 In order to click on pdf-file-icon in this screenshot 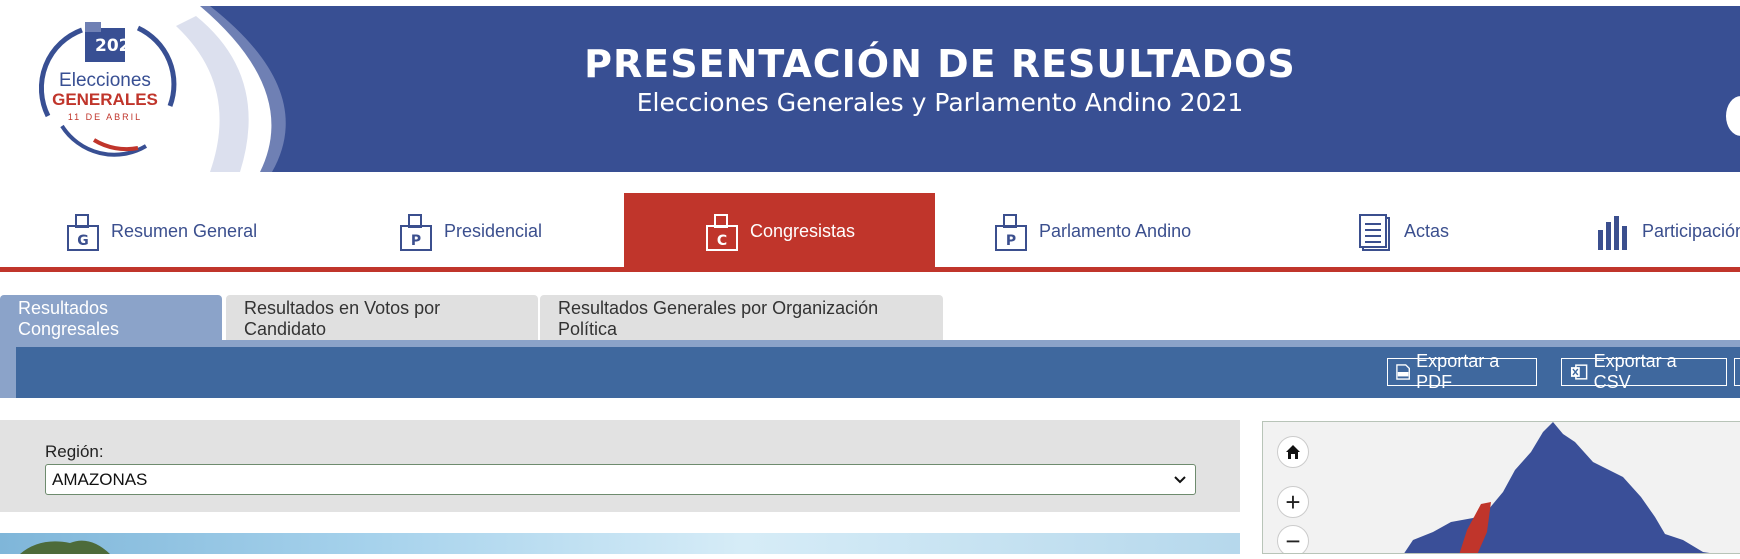, I will do `click(1403, 372)`.